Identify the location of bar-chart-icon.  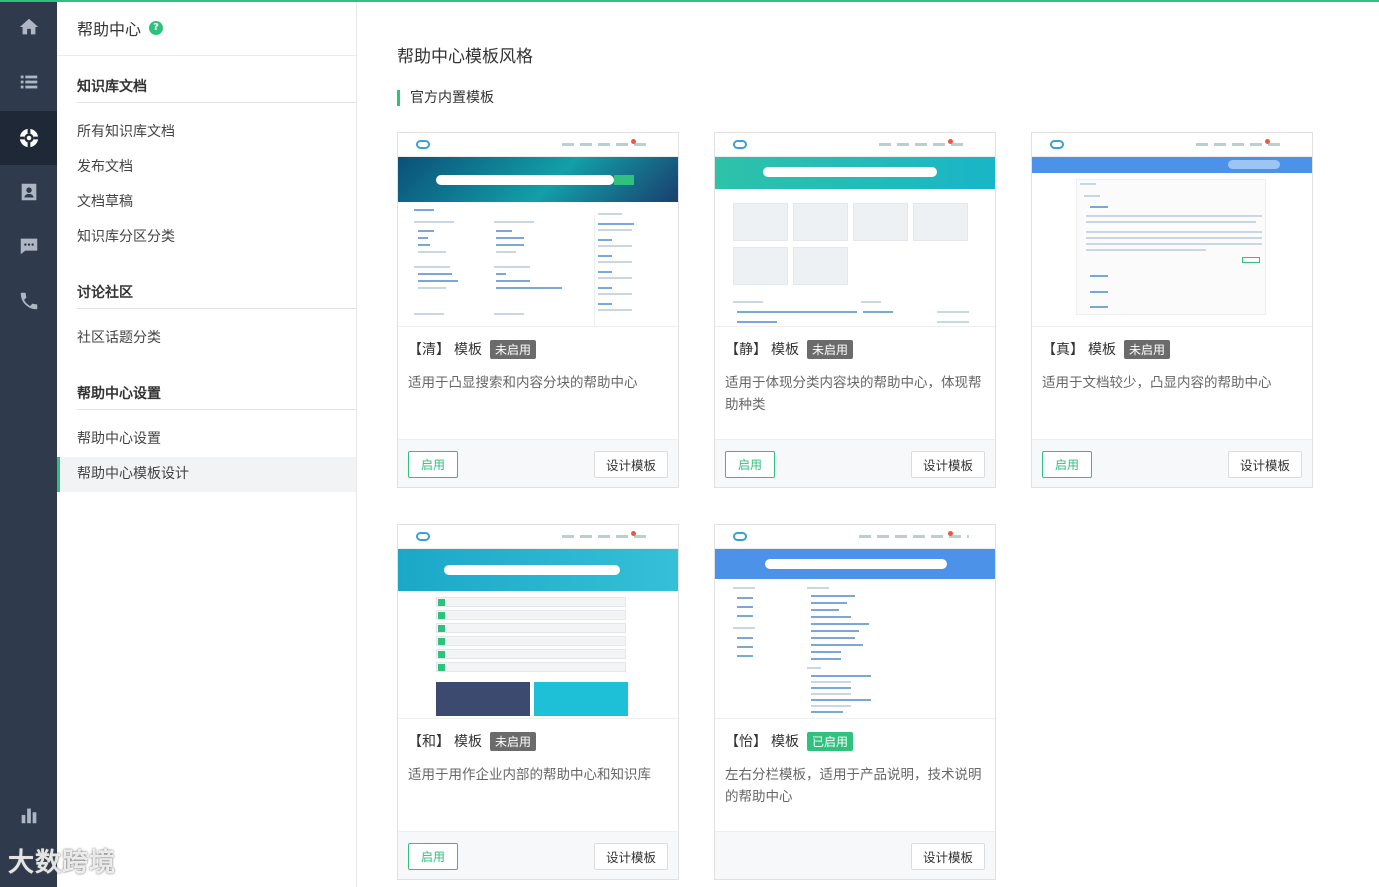
(28, 815).